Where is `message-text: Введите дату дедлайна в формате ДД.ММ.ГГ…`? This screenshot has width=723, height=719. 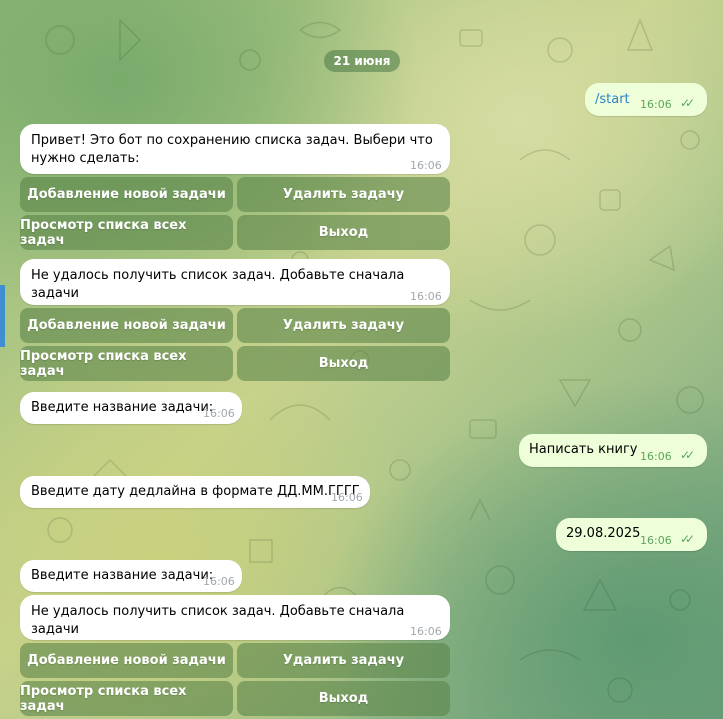
message-text: Введите дату дедлайна в формате ДД.ММ.ГГ… is located at coordinates (195, 491).